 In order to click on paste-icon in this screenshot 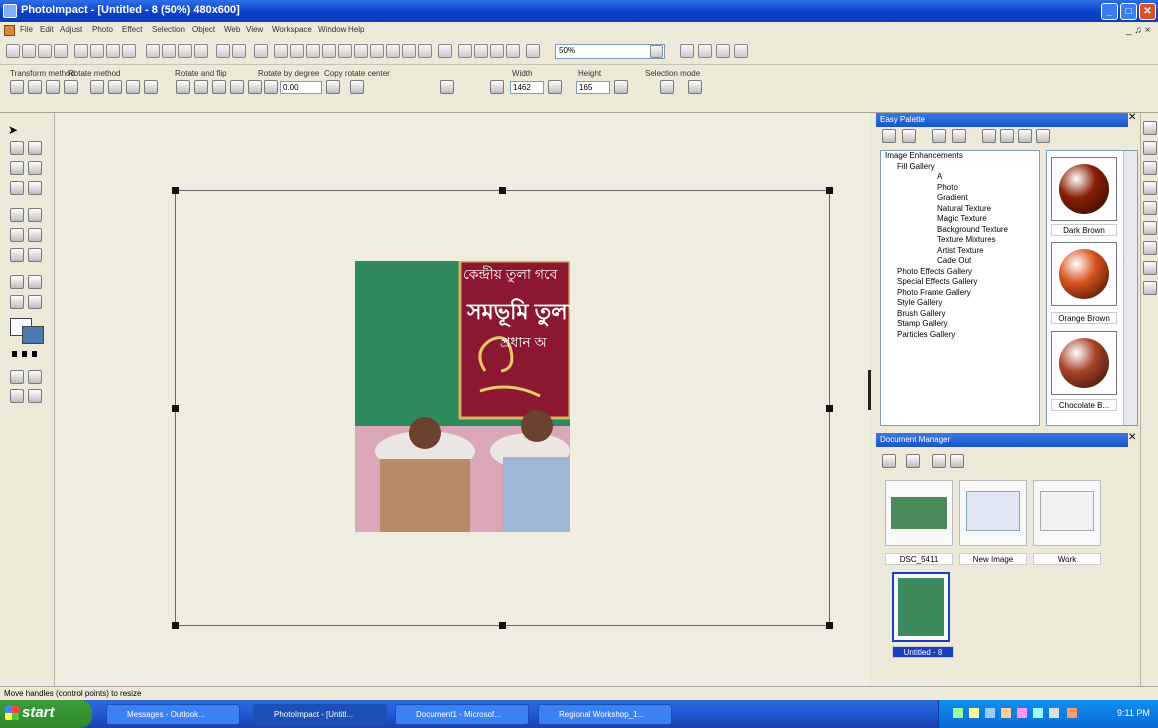, I will do `click(185, 51)`.